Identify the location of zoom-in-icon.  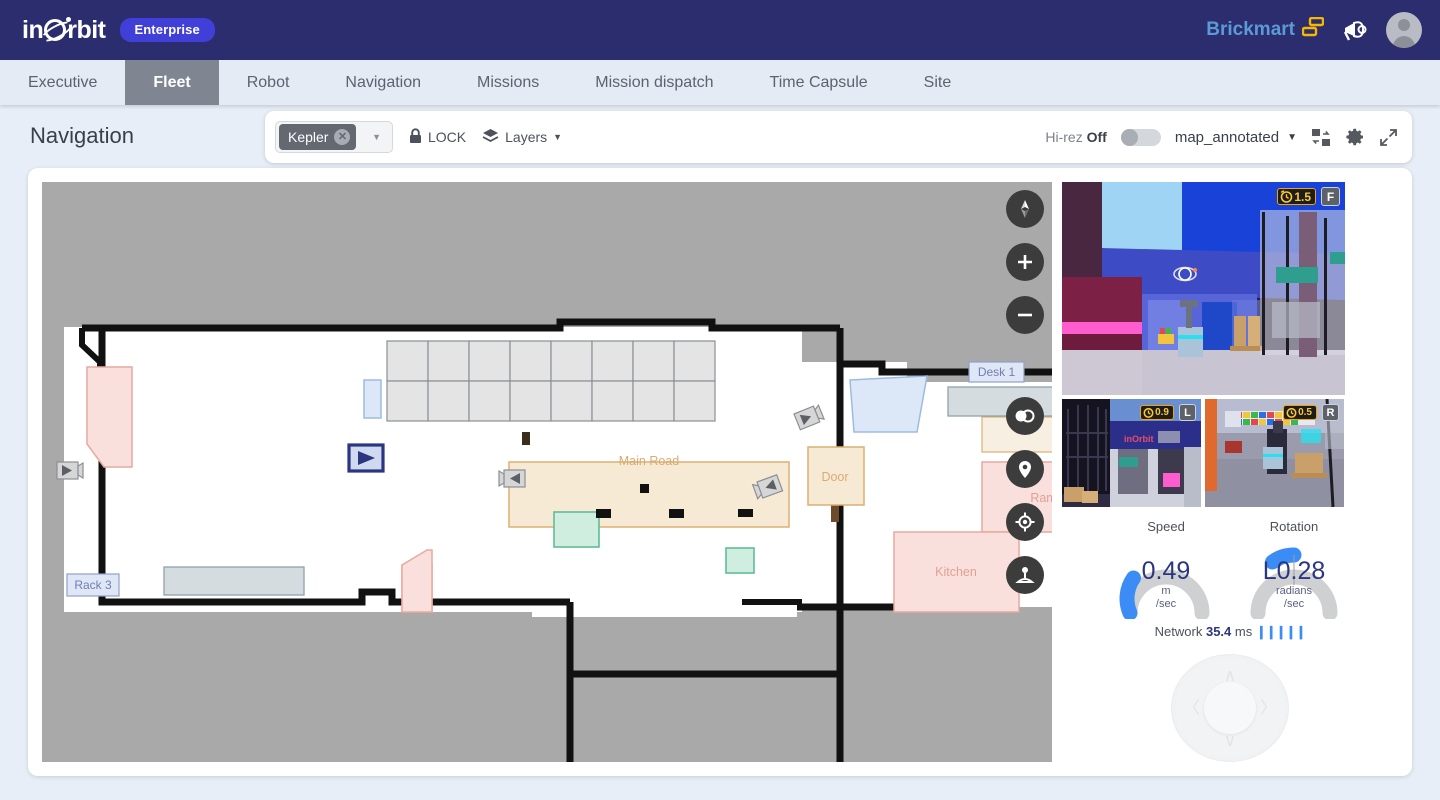
(1025, 262).